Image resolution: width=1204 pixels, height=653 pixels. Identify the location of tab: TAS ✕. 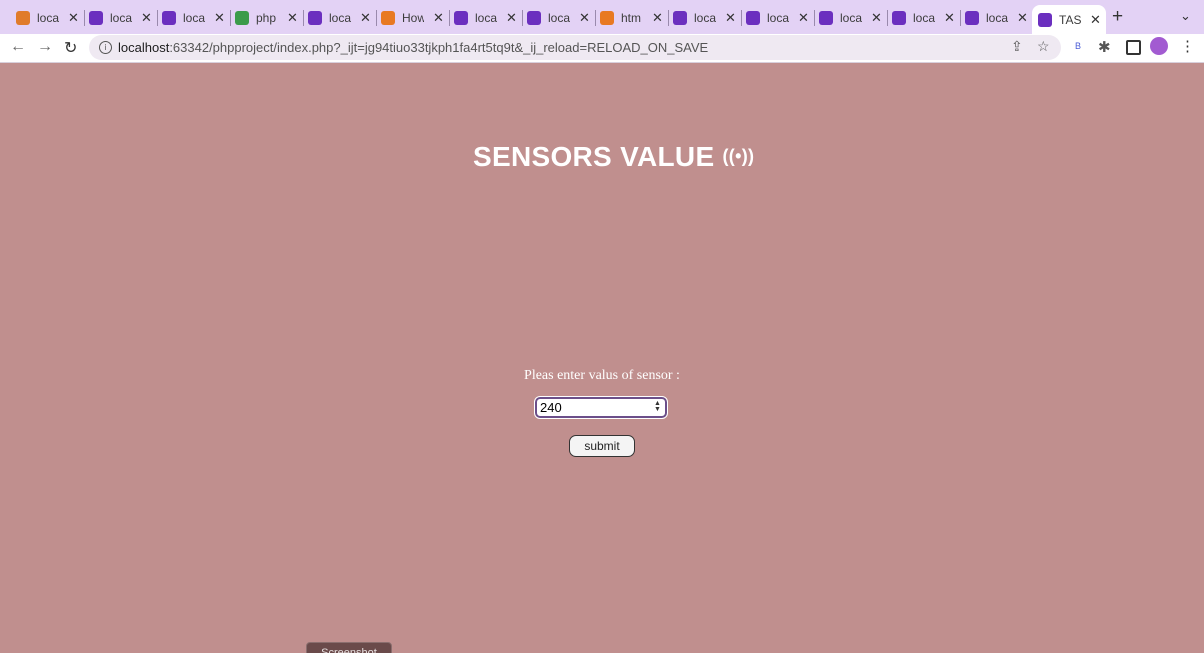
(1069, 19).